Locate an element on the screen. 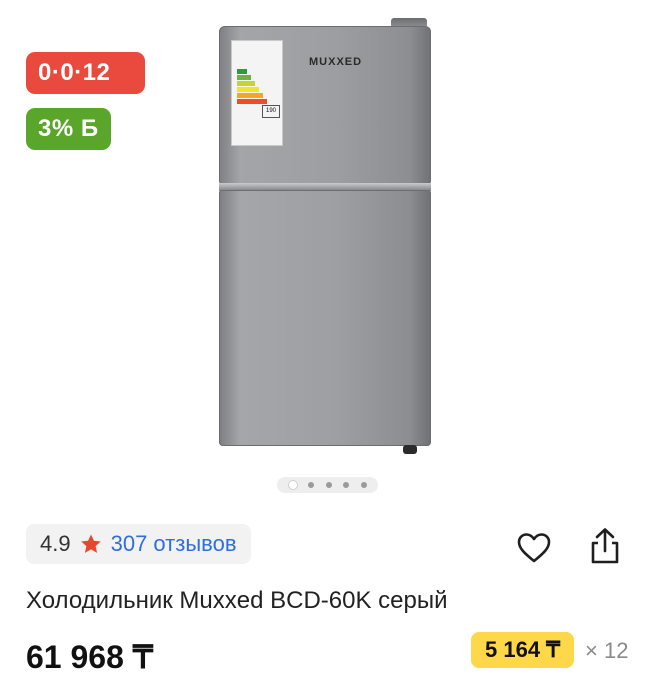 The width and height of the screenshot is (649, 699). favorite-button is located at coordinates (534, 548).